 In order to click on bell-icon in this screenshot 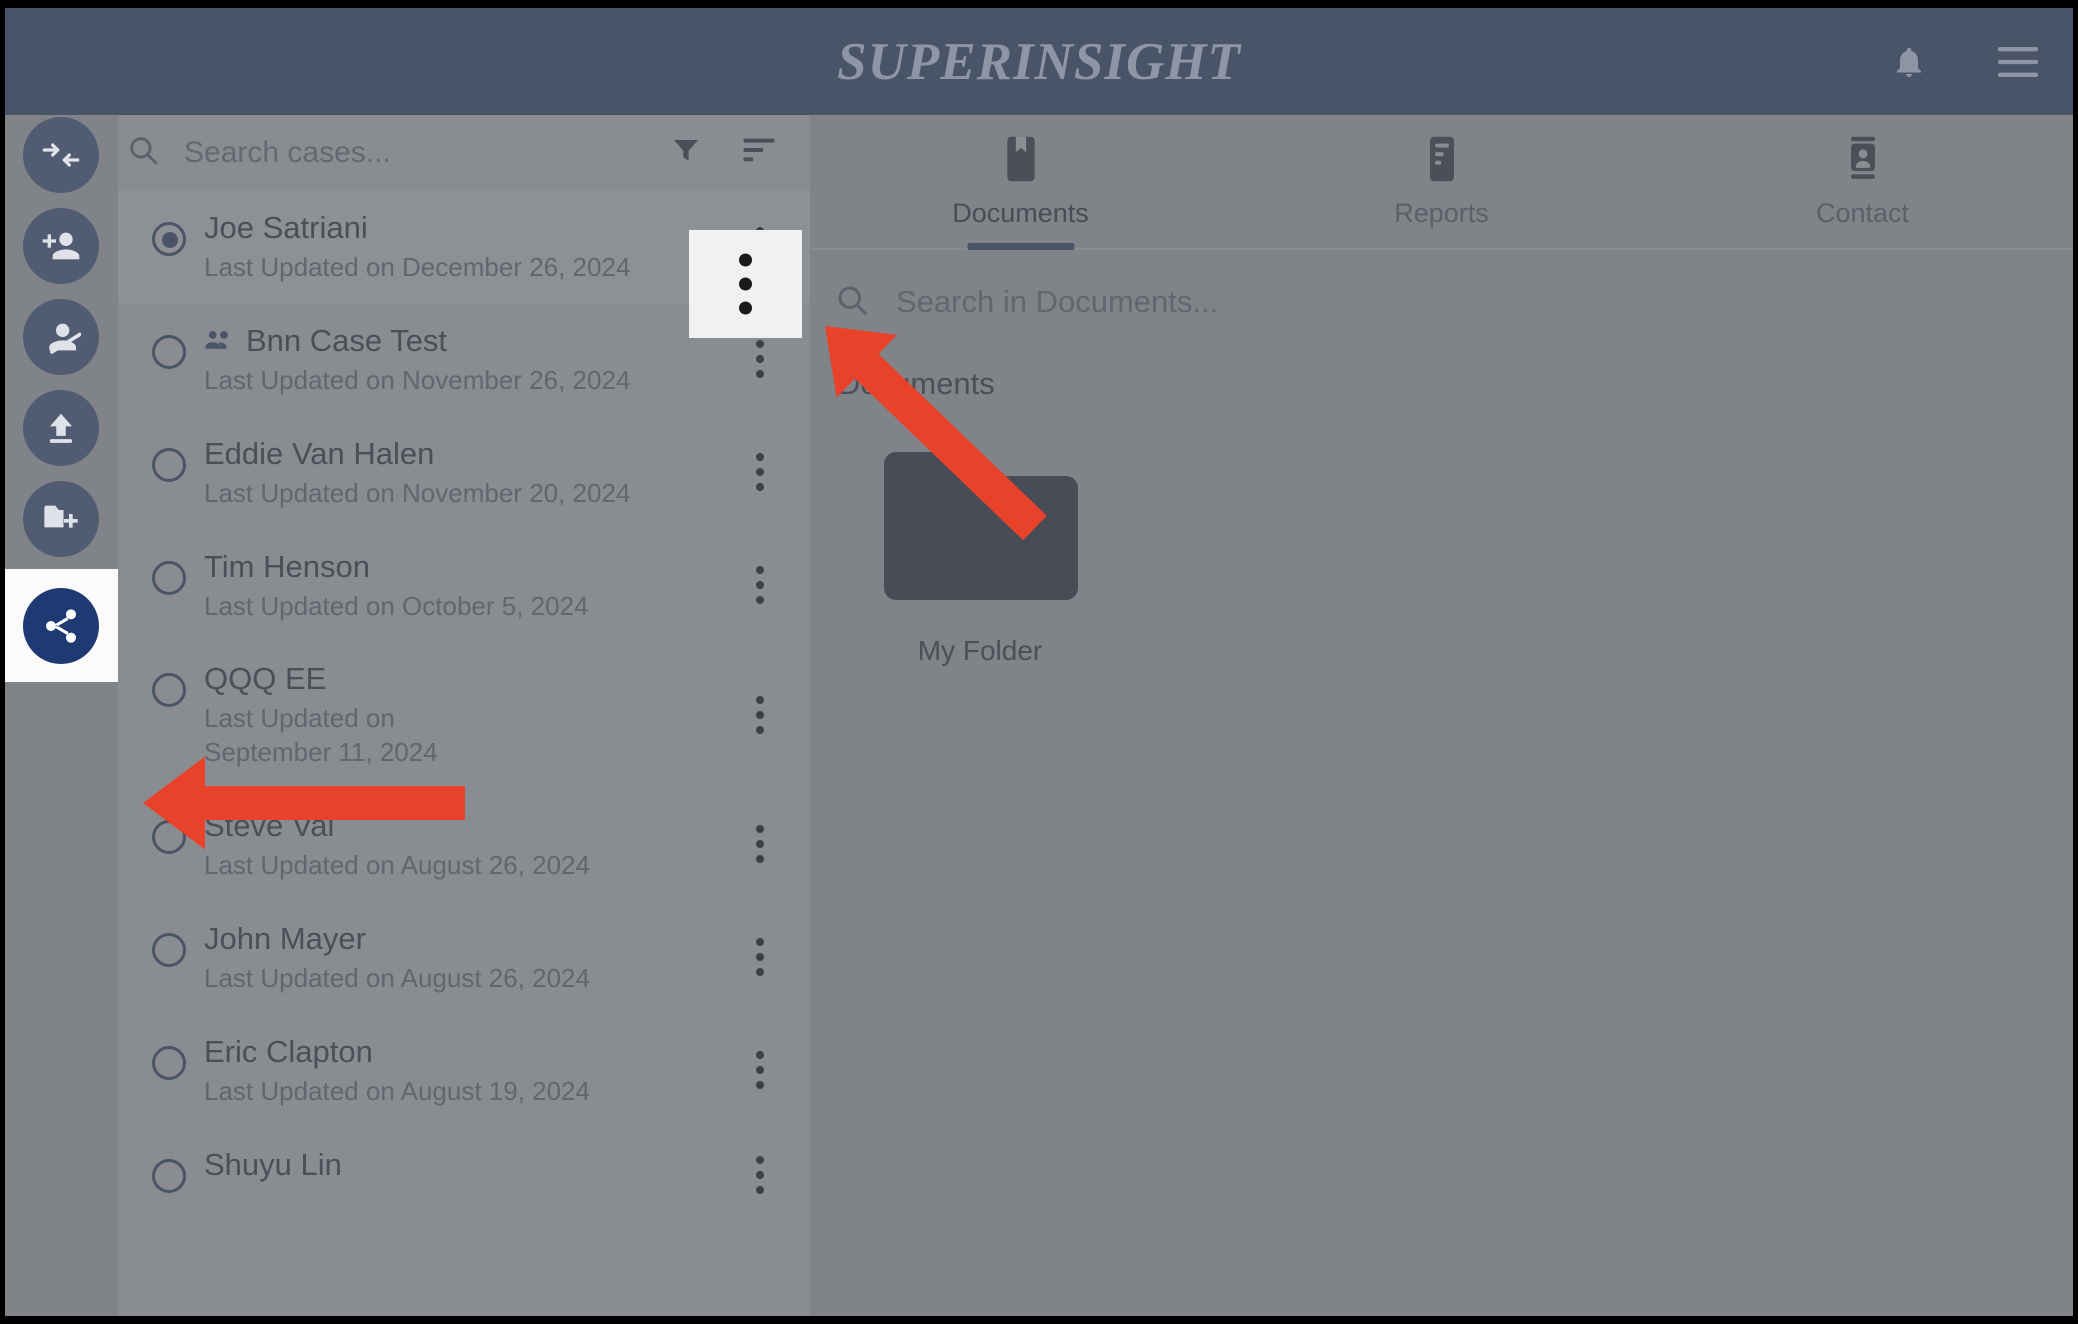, I will do `click(1909, 62)`.